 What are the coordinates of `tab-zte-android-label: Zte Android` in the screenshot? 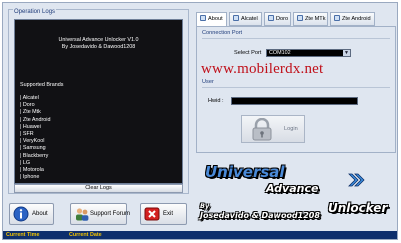 It's located at (356, 19).